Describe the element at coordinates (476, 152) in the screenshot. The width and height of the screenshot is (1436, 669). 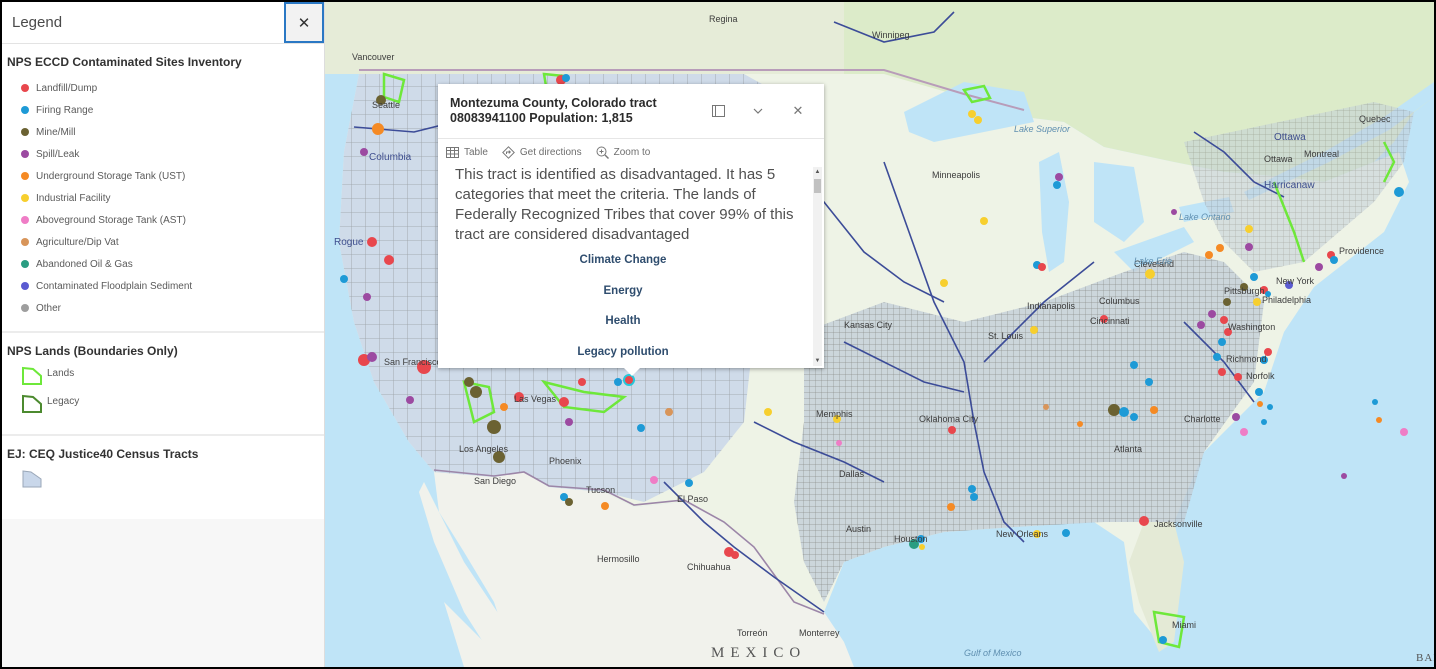
I see `table-label: Table` at that location.